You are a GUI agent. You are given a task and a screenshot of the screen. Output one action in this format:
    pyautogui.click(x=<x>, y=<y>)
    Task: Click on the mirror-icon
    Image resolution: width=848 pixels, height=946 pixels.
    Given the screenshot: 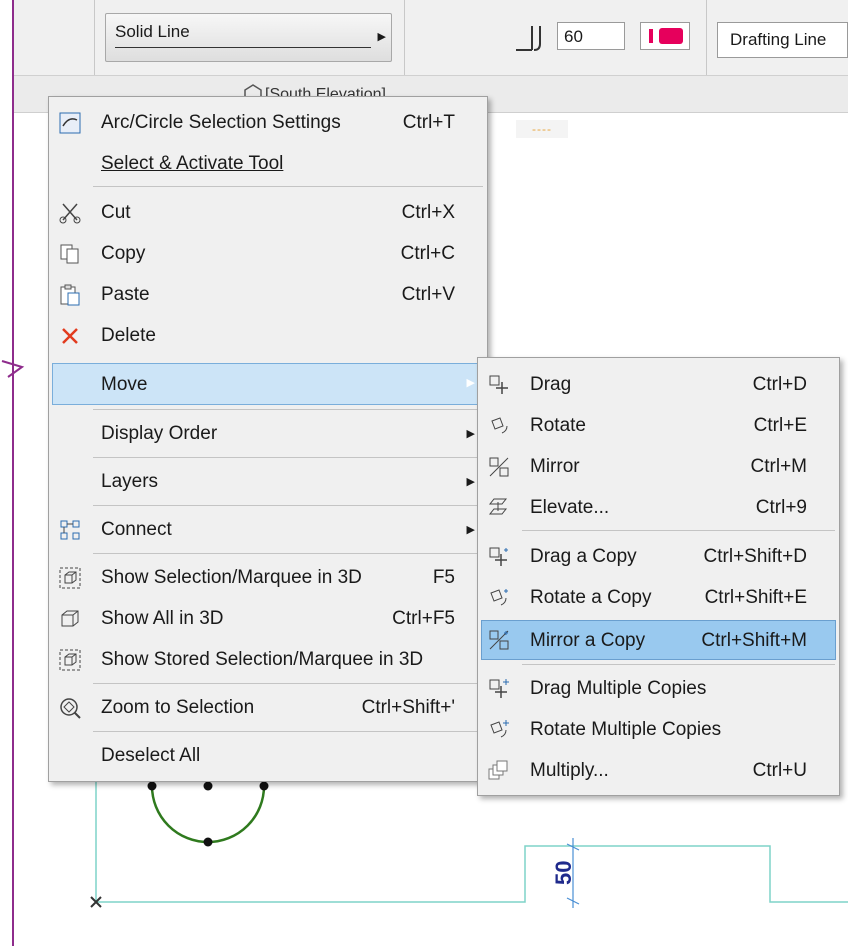 What is the action you would take?
    pyautogui.click(x=499, y=467)
    